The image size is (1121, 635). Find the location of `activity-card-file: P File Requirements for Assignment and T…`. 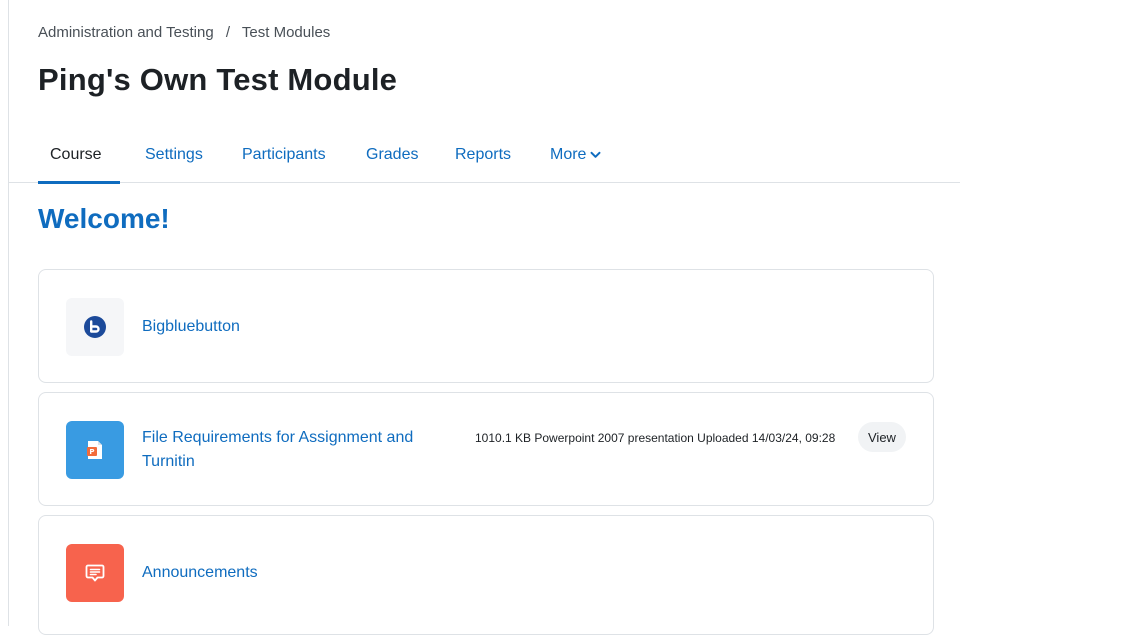

activity-card-file: P File Requirements for Assignment and T… is located at coordinates (486, 449).